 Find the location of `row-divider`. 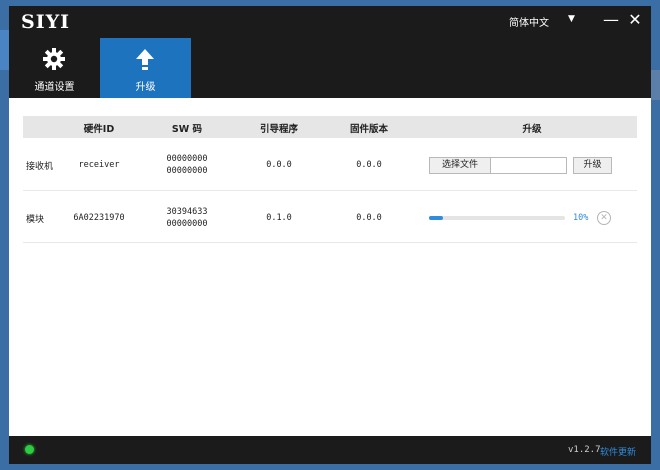

row-divider is located at coordinates (330, 242).